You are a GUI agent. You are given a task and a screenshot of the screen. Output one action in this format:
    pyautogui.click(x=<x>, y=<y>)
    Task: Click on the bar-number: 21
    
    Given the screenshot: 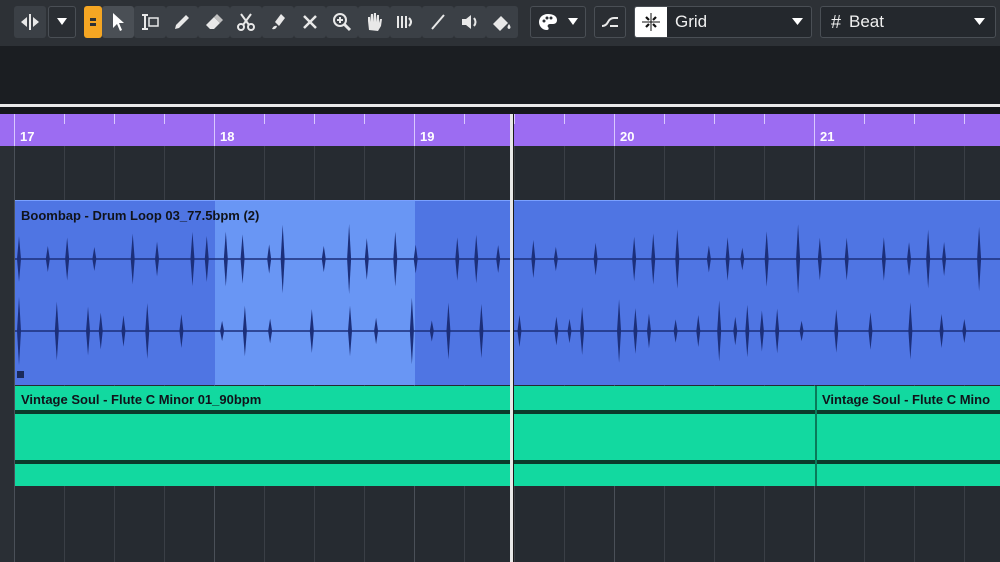 What is the action you would take?
    pyautogui.click(x=827, y=136)
    